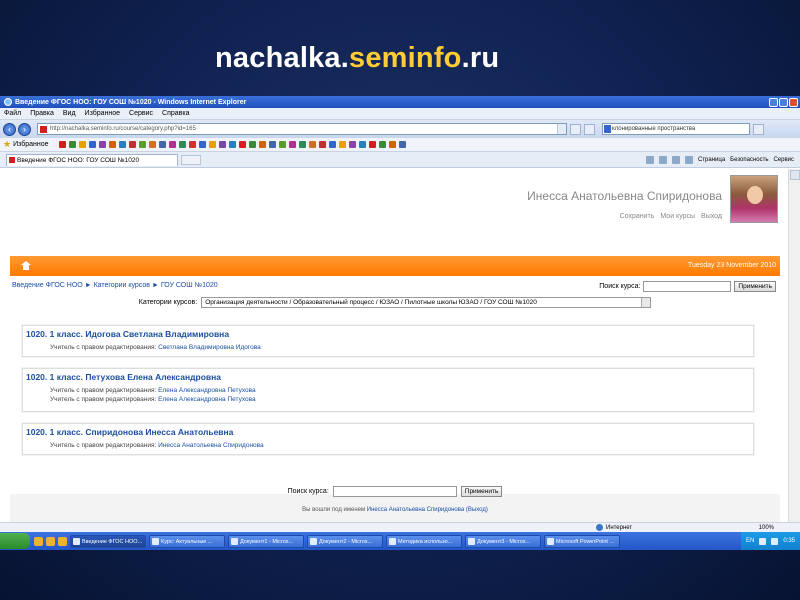  What do you see at coordinates (575, 129) in the screenshot?
I see `refresh-icon` at bounding box center [575, 129].